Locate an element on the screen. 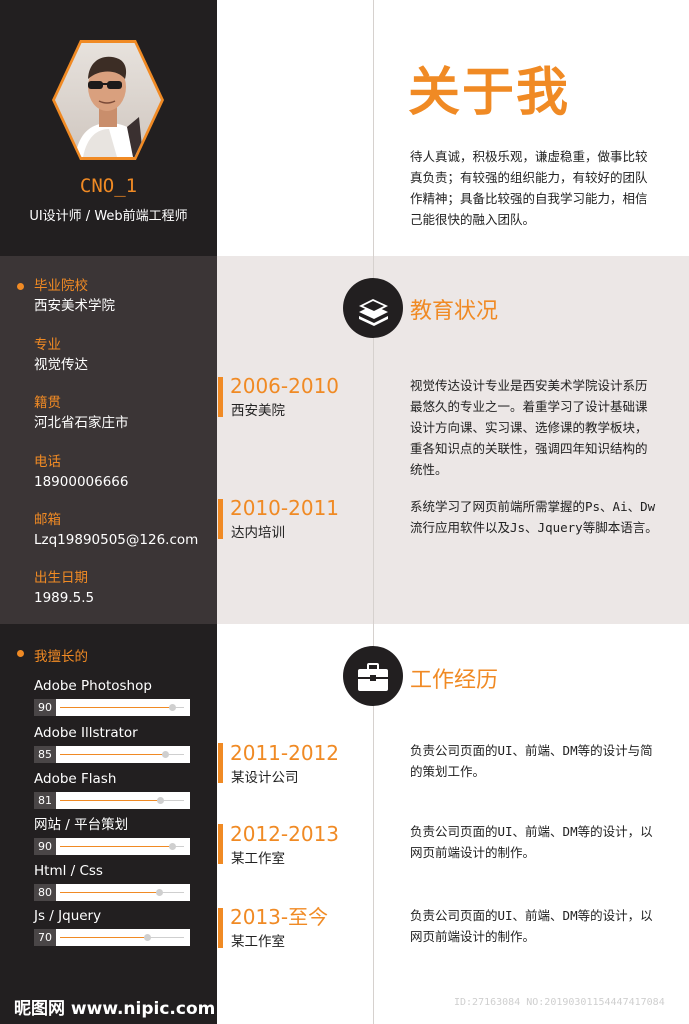 The height and width of the screenshot is (1024, 689). info-item-hometown: 籍贯 河北省石家庄市 is located at coordinates (81, 413).